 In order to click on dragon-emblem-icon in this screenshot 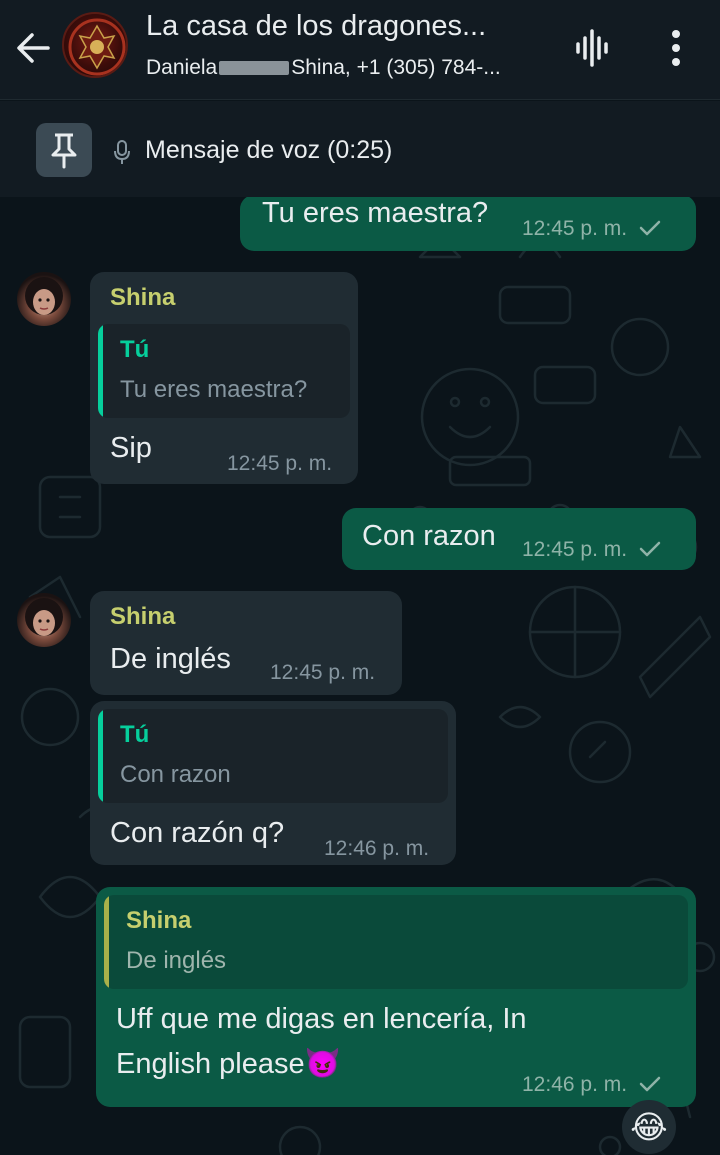, I will do `click(97, 47)`.